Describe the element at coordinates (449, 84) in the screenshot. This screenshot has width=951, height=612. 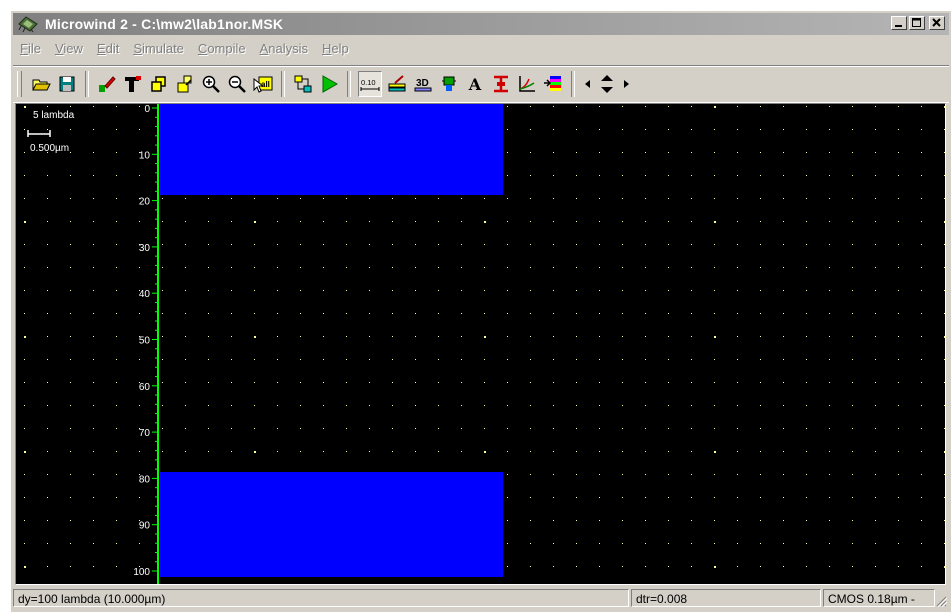
I see `connect-icon` at that location.